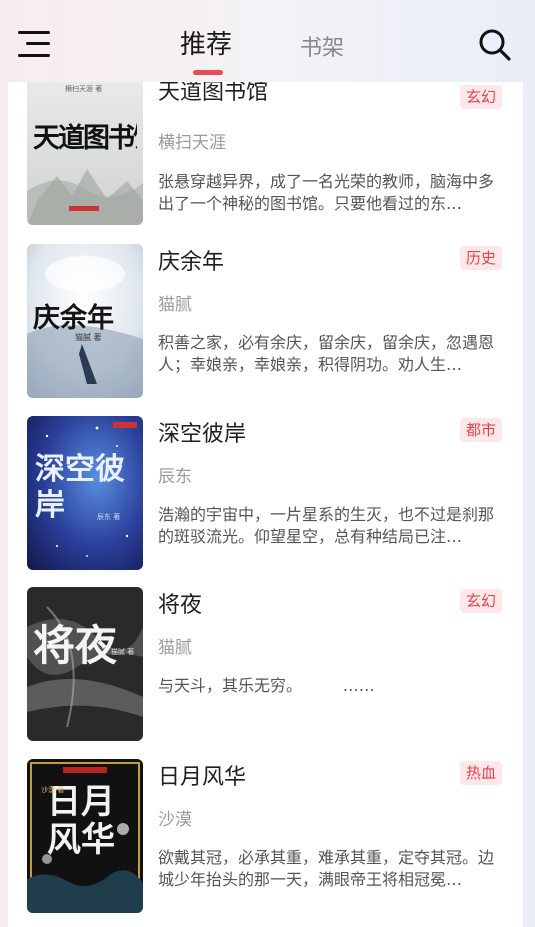  I want to click on book-title: 将夜, so click(180, 605).